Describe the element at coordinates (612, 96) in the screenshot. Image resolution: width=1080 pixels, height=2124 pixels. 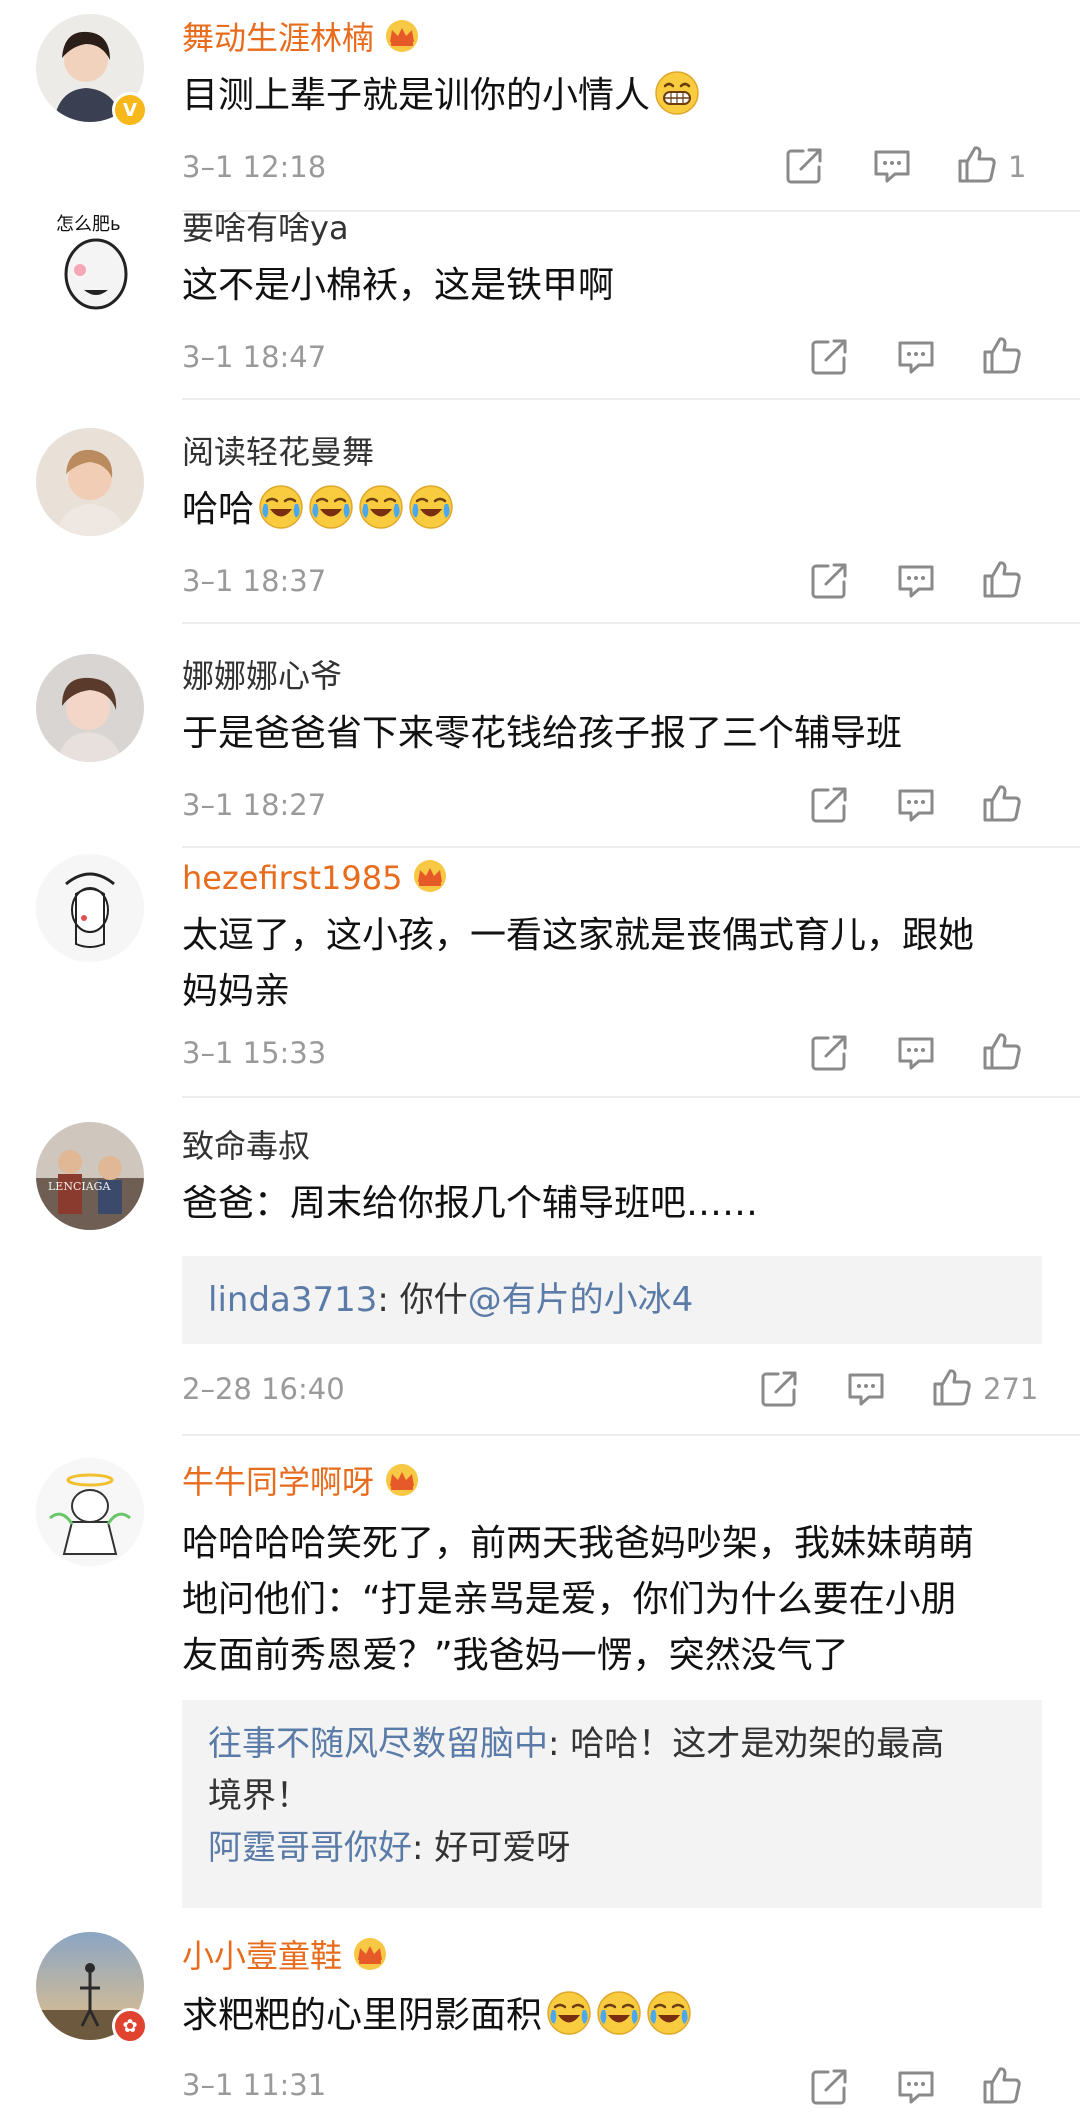
I see `comment-text: 目测上辈子就是训你的小情人` at that location.